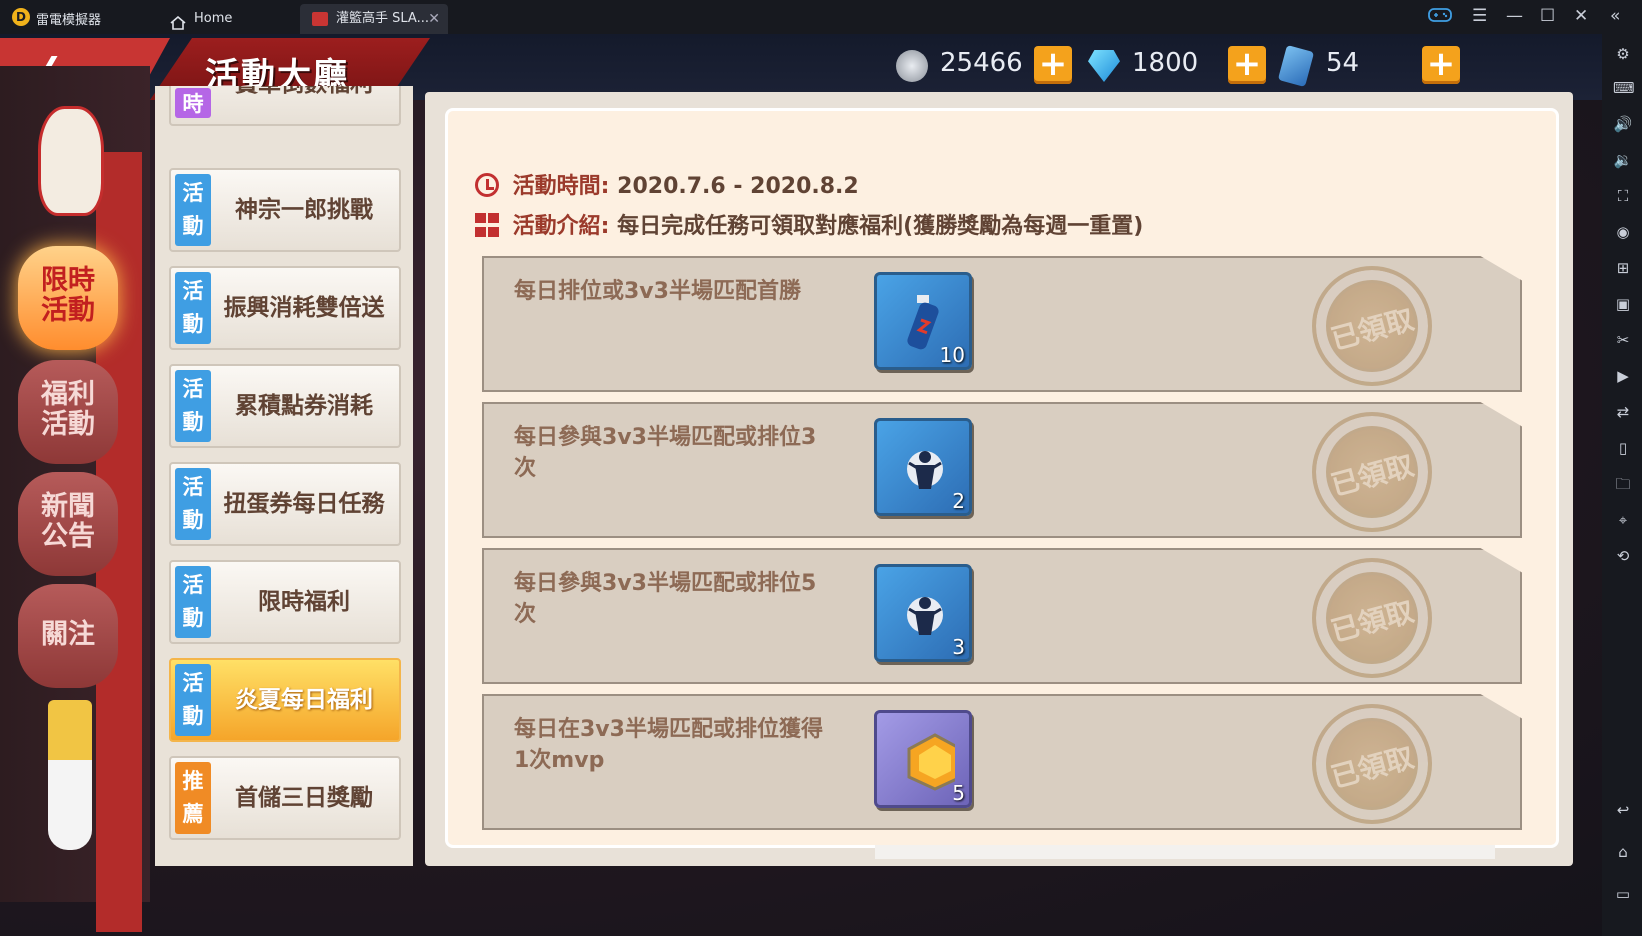 The image size is (1642, 936). What do you see at coordinates (1623, 556) in the screenshot?
I see `rotate-icon: ⟲` at bounding box center [1623, 556].